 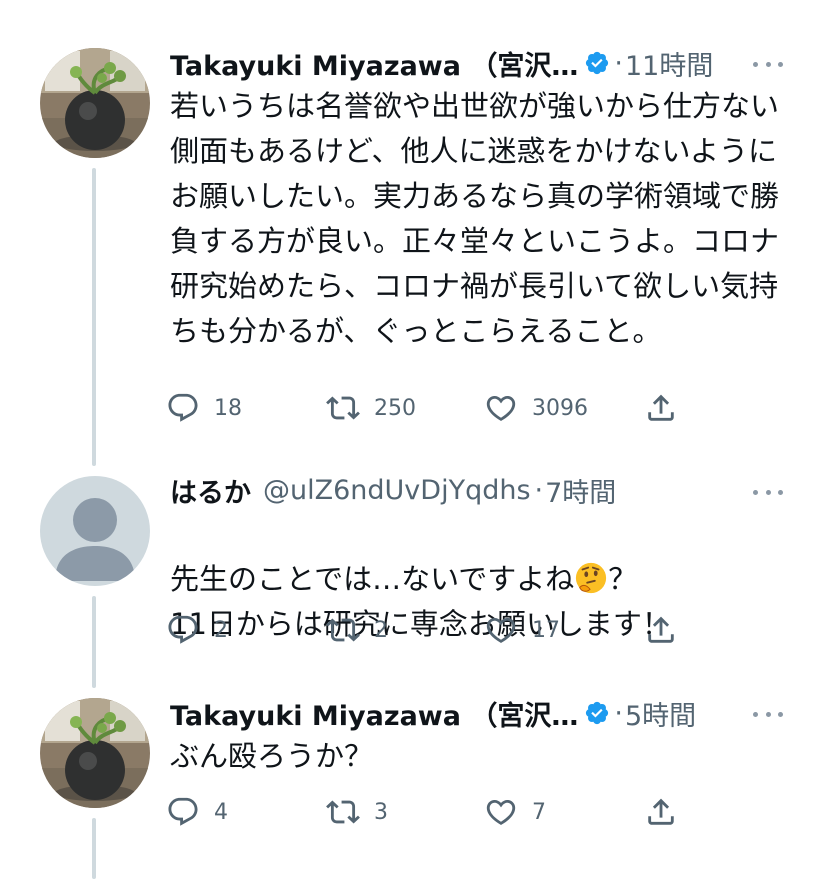 What do you see at coordinates (597, 713) in the screenshot?
I see `verified-badge-icon` at bounding box center [597, 713].